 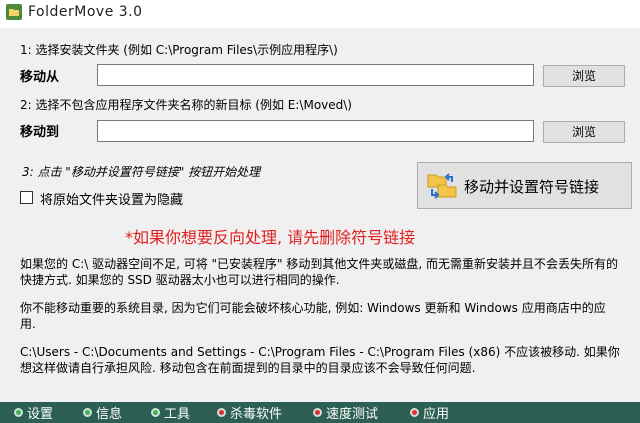 What do you see at coordinates (584, 132) in the screenshot?
I see `browse-to-button: 浏览` at bounding box center [584, 132].